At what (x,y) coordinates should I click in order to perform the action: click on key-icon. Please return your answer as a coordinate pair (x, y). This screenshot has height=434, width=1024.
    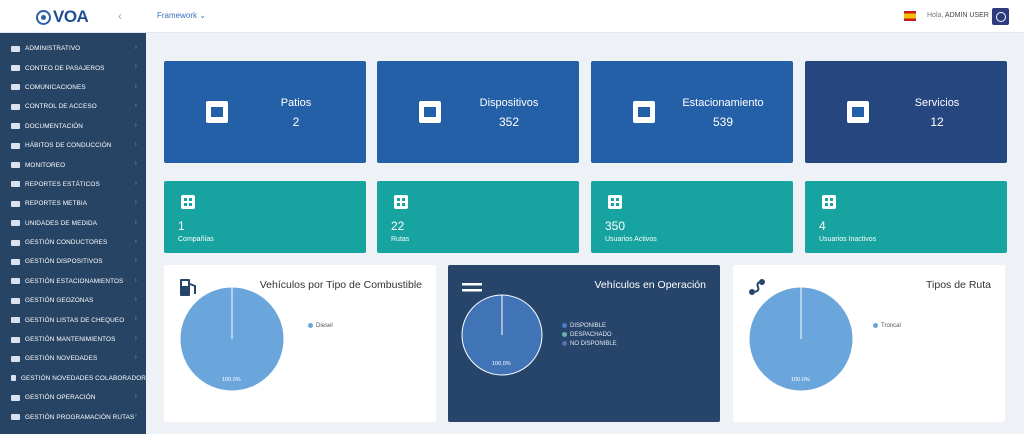
    Looking at the image, I should click on (15, 107).